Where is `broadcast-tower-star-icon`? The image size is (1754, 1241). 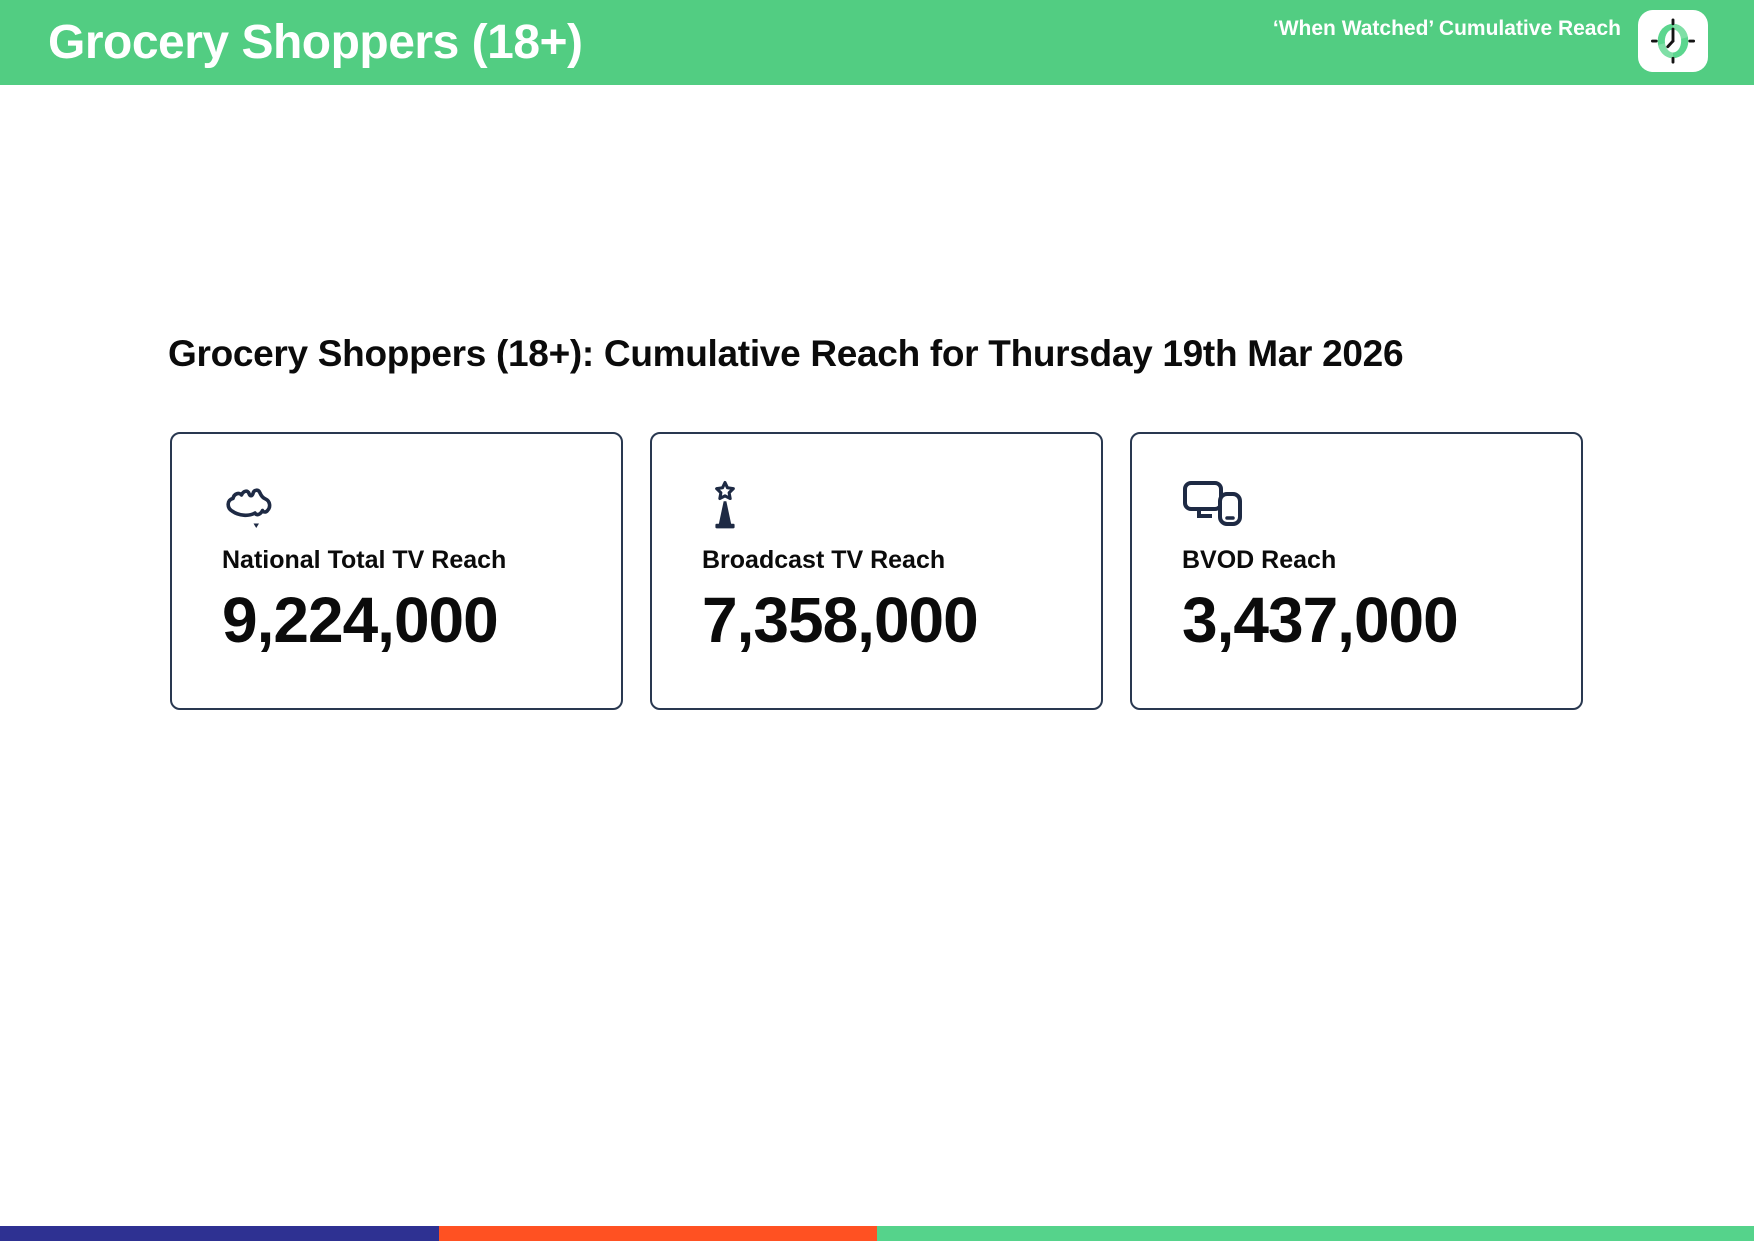 broadcast-tower-star-icon is located at coordinates (887, 506).